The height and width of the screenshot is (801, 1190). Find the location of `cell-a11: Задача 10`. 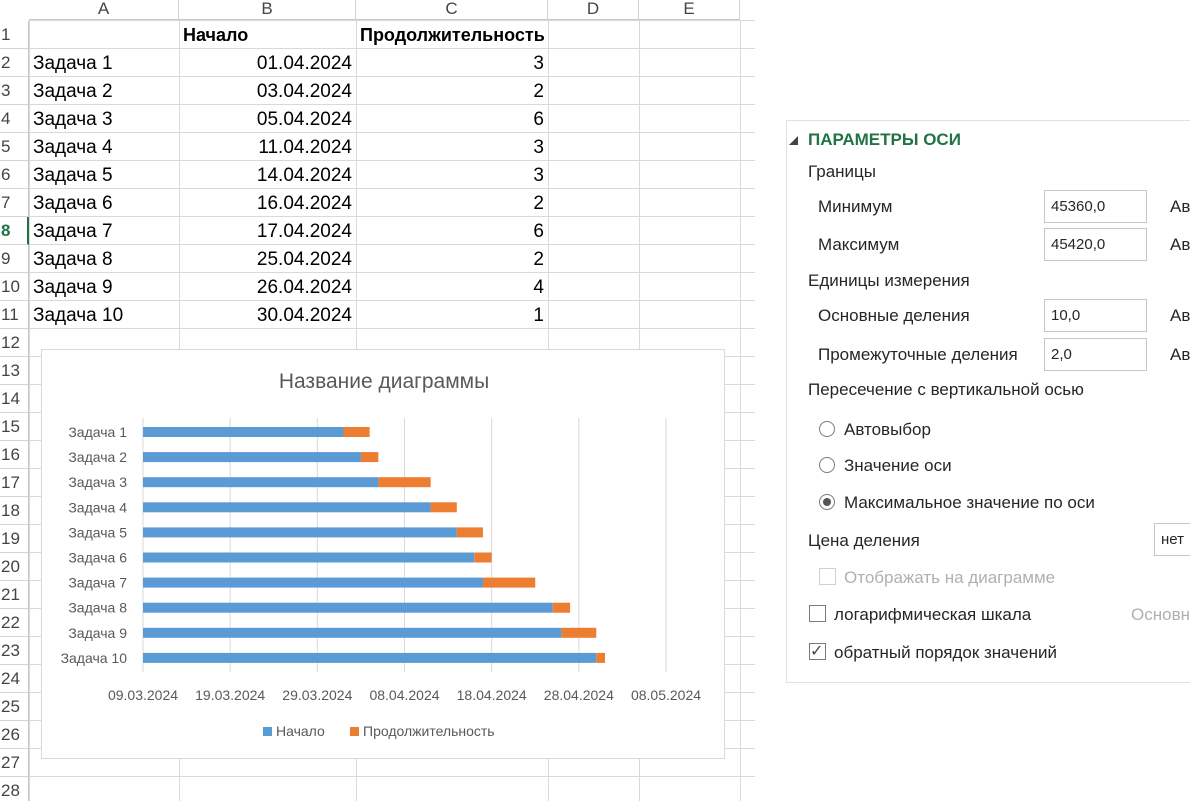

cell-a11: Задача 10 is located at coordinates (104, 315).